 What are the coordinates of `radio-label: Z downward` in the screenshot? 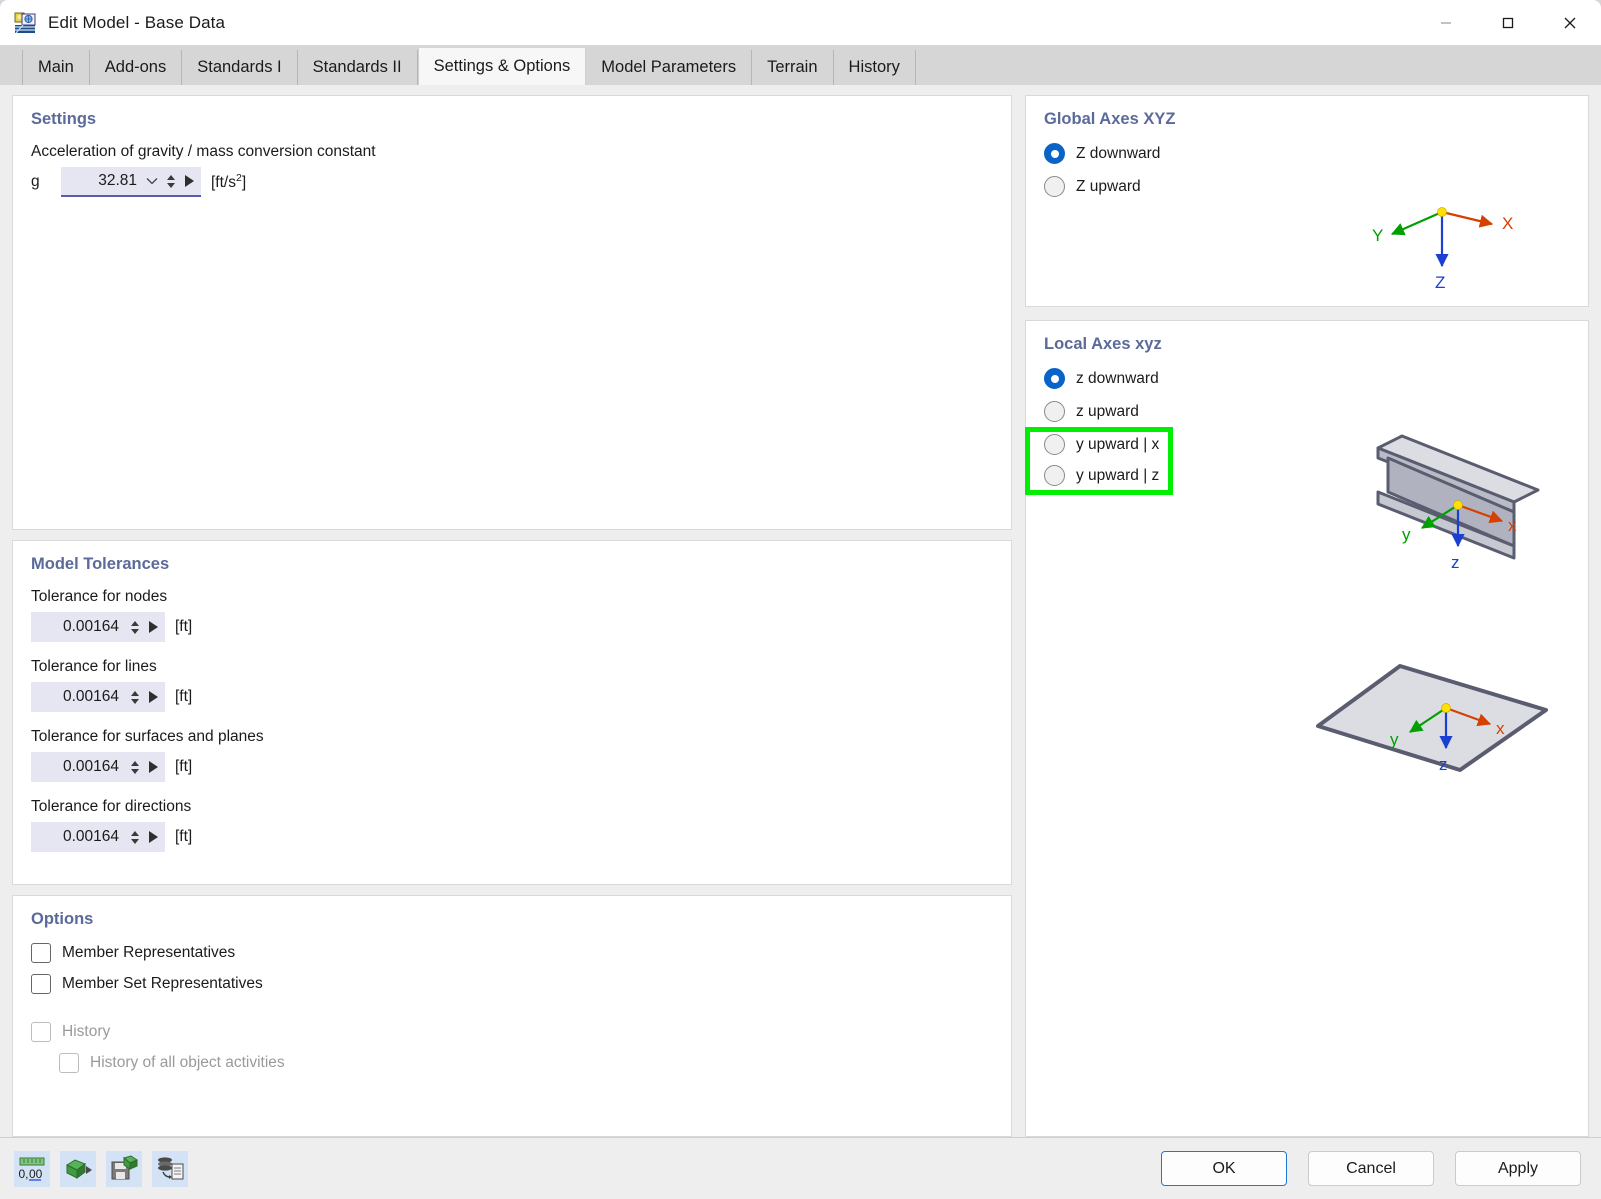 It's located at (1118, 153).